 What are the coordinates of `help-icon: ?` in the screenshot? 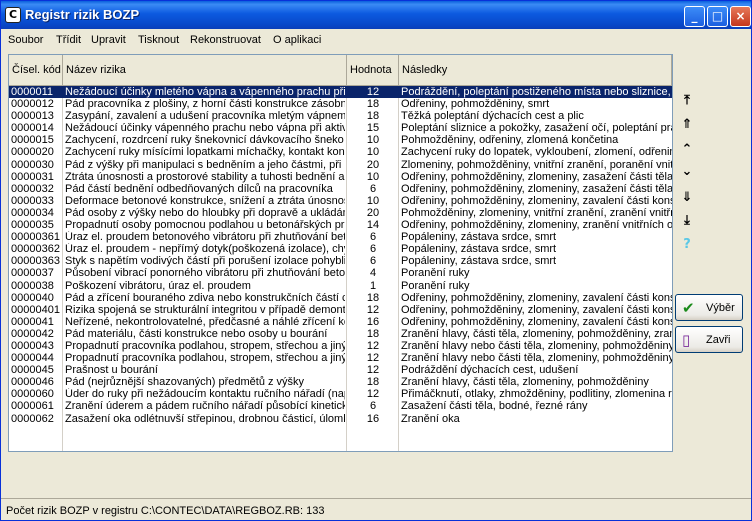 It's located at (687, 245).